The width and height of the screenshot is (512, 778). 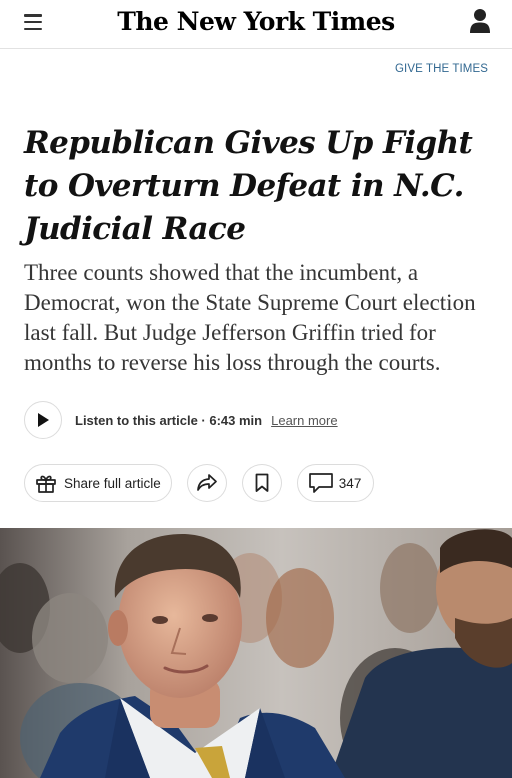 I want to click on article-actions: Share full article 347, so click(x=199, y=483).